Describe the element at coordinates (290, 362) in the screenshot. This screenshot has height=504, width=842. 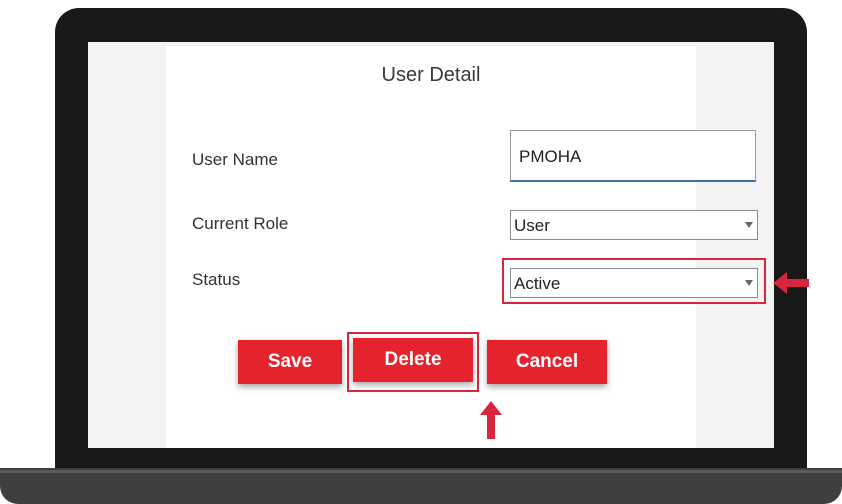
I see `save-button: Save` at that location.